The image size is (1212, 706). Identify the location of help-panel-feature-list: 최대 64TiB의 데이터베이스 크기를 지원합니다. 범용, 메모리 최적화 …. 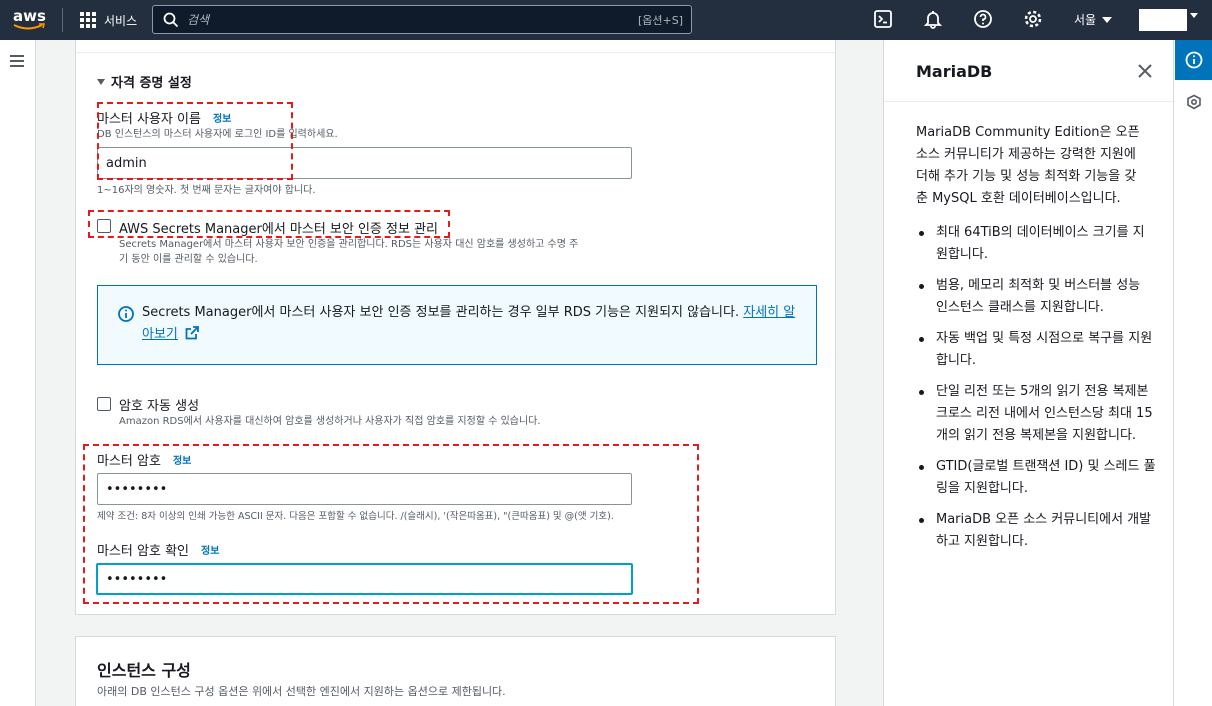
(1036, 392).